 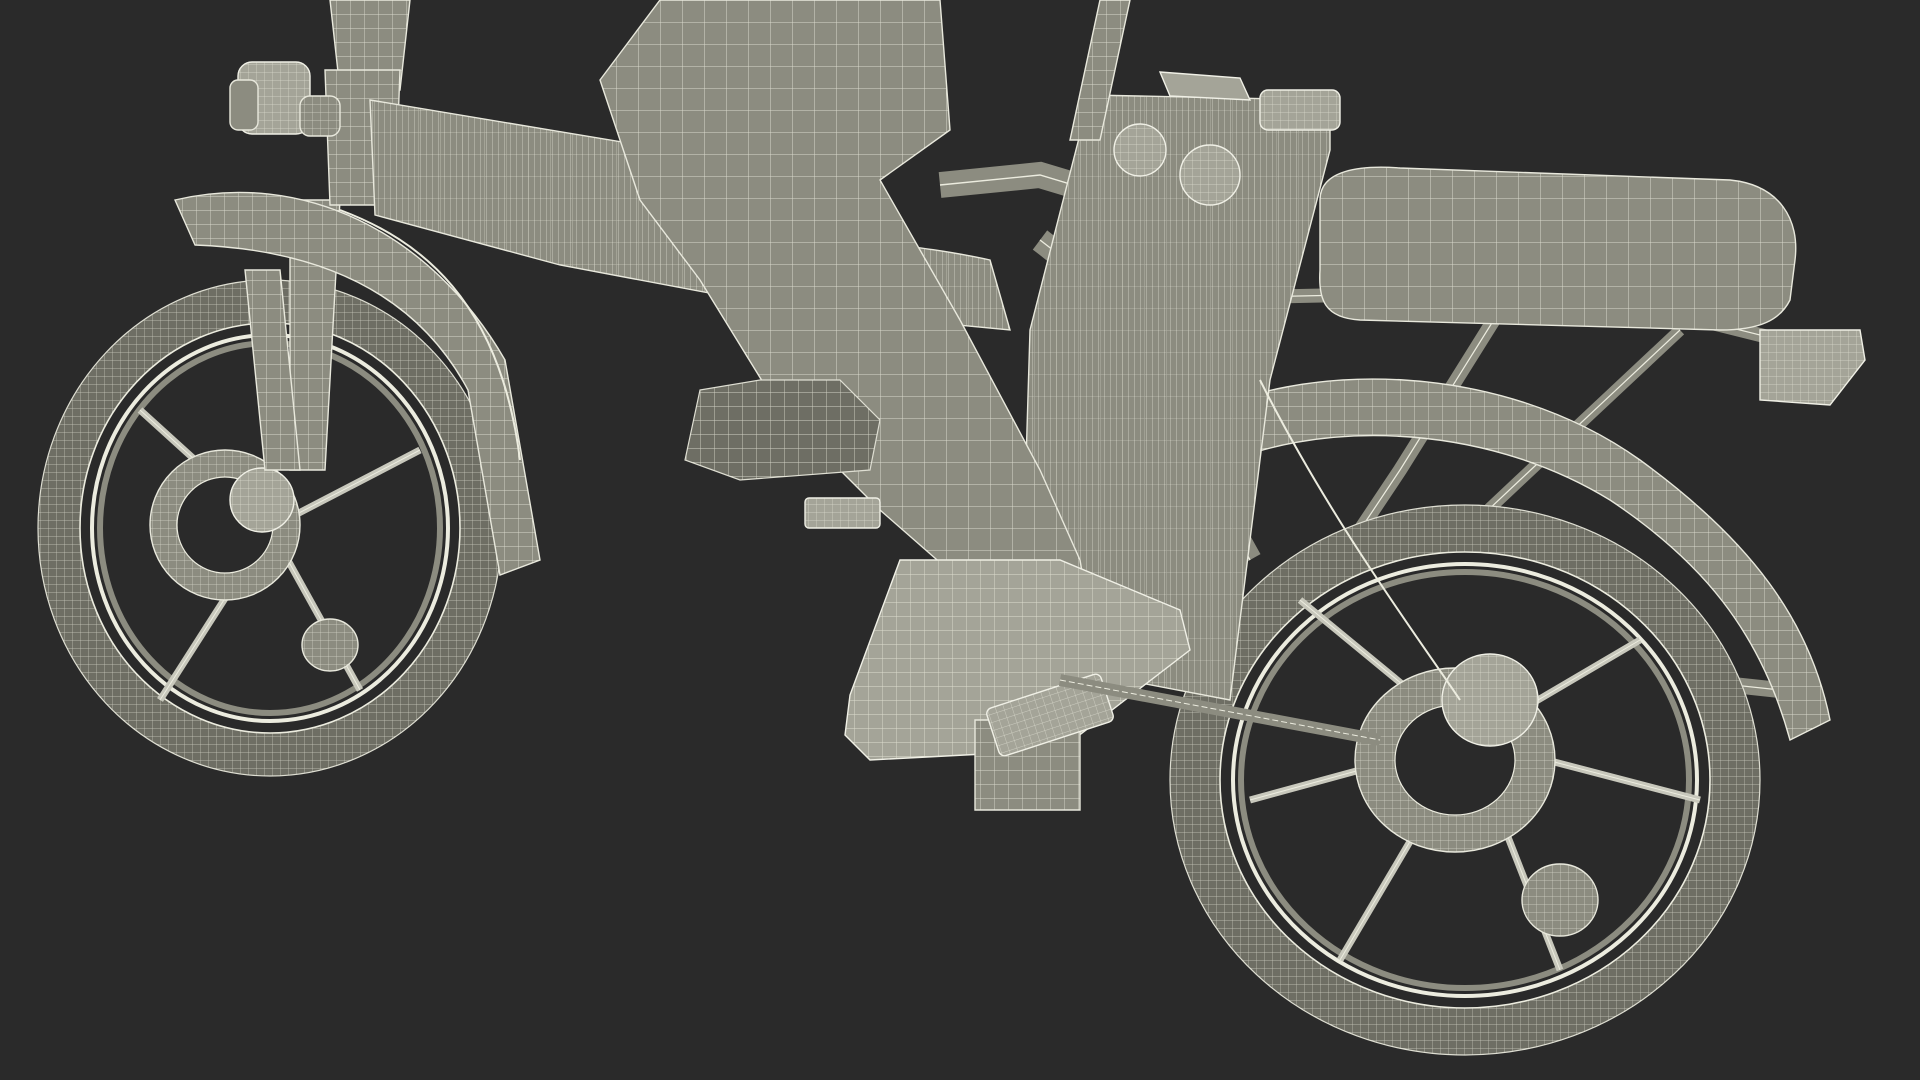 I want to click on left-pedal, so click(x=842, y=513).